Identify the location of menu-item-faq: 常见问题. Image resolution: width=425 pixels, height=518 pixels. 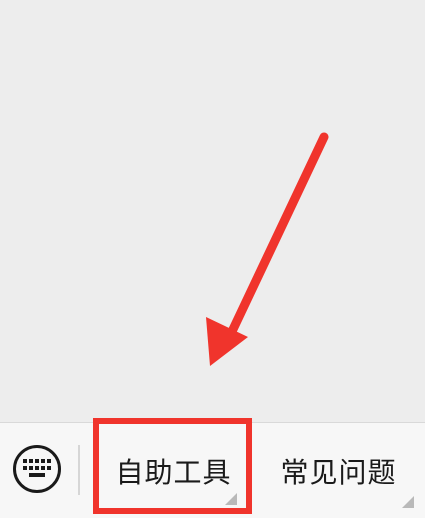
(338, 470).